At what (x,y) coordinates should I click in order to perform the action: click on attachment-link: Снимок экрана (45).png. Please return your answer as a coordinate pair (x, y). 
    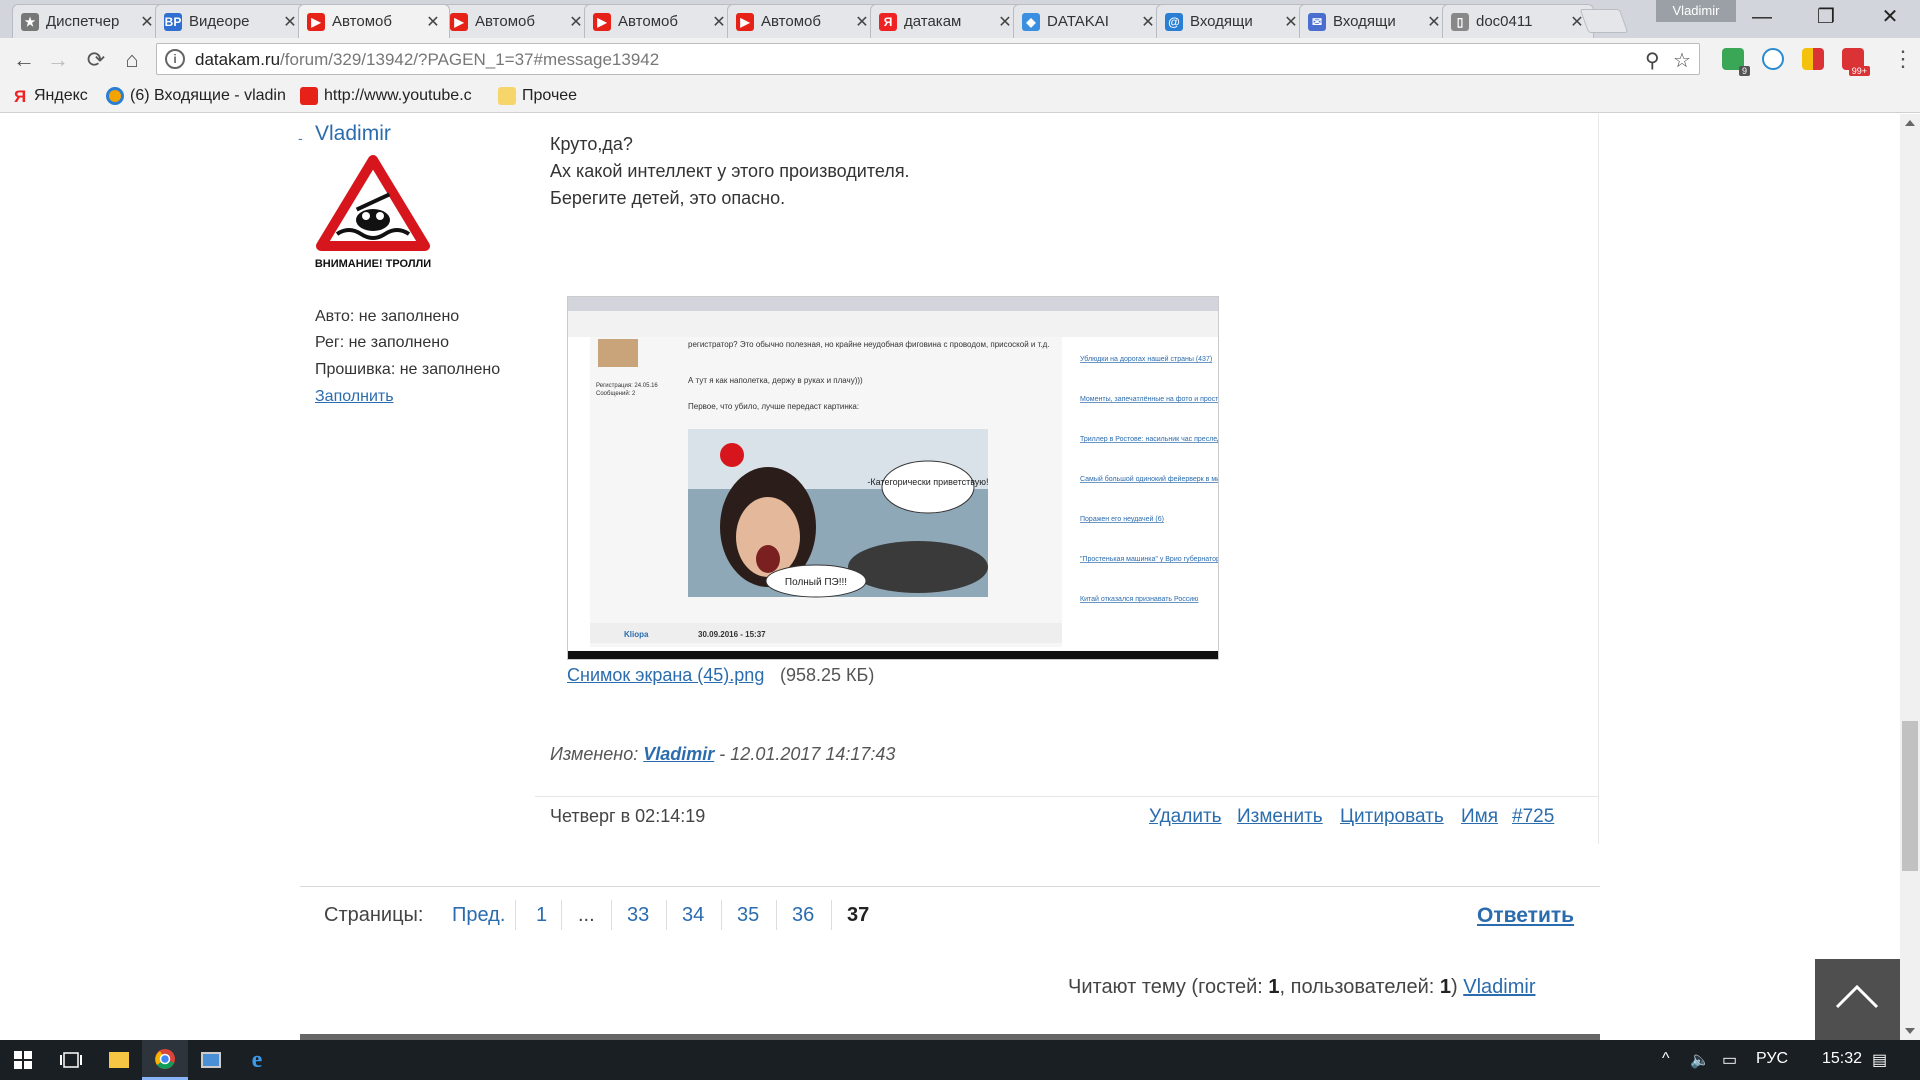
    Looking at the image, I should click on (665, 675).